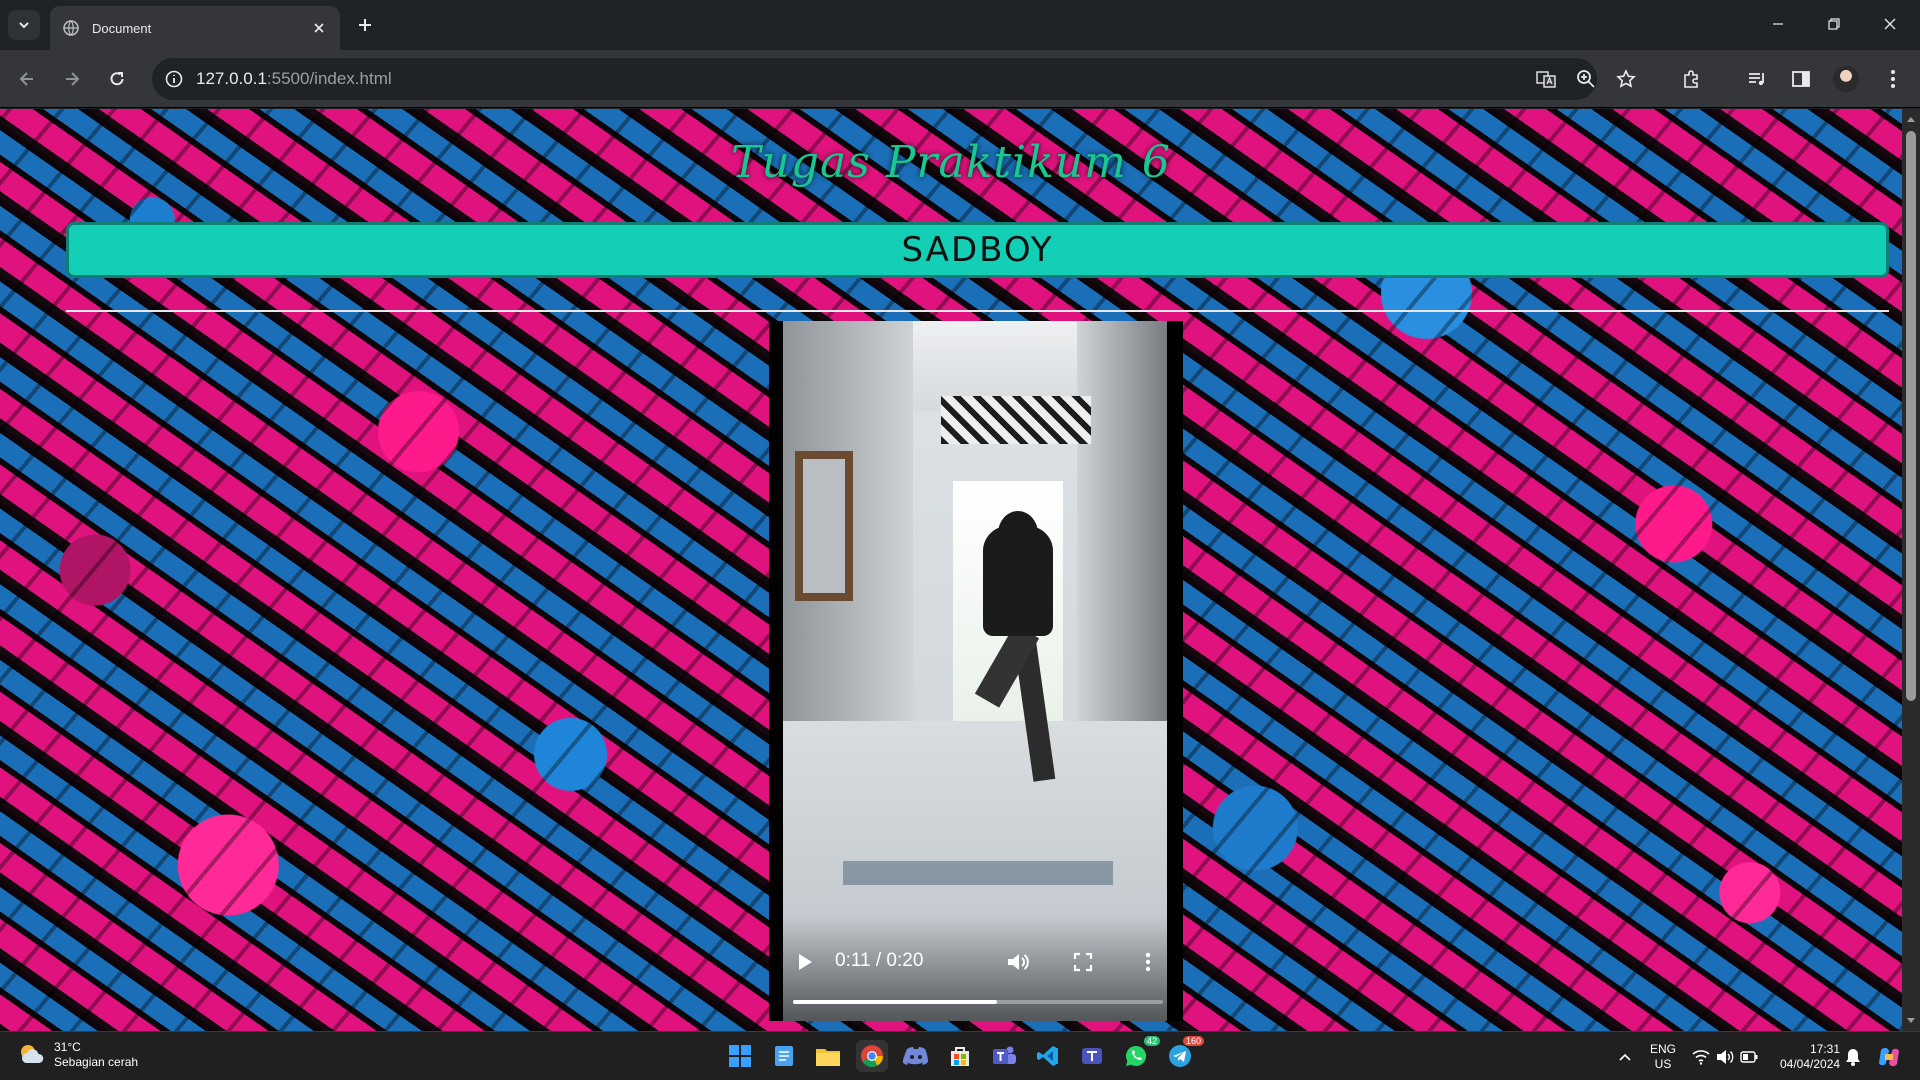  I want to click on divider, so click(977, 311).